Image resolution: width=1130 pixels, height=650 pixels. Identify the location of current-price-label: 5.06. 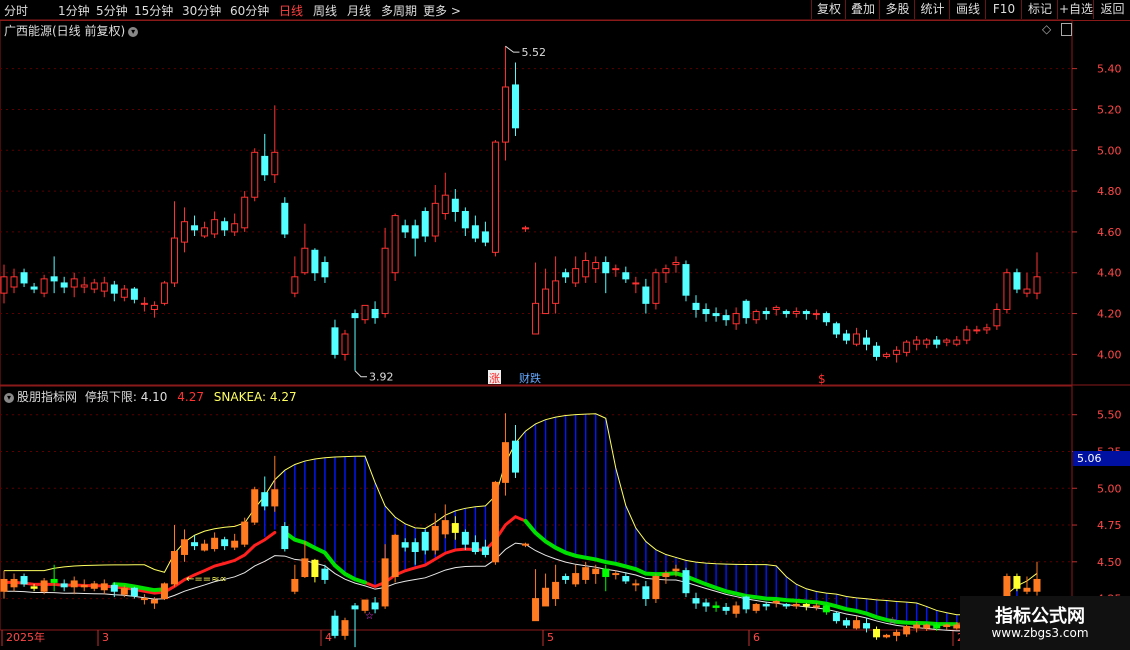
(1089, 458).